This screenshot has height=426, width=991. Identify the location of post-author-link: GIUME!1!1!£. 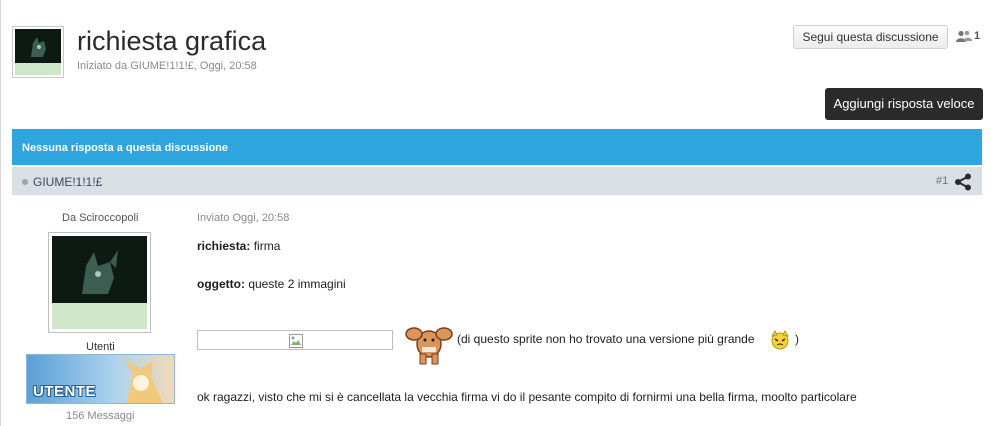
(67, 182).